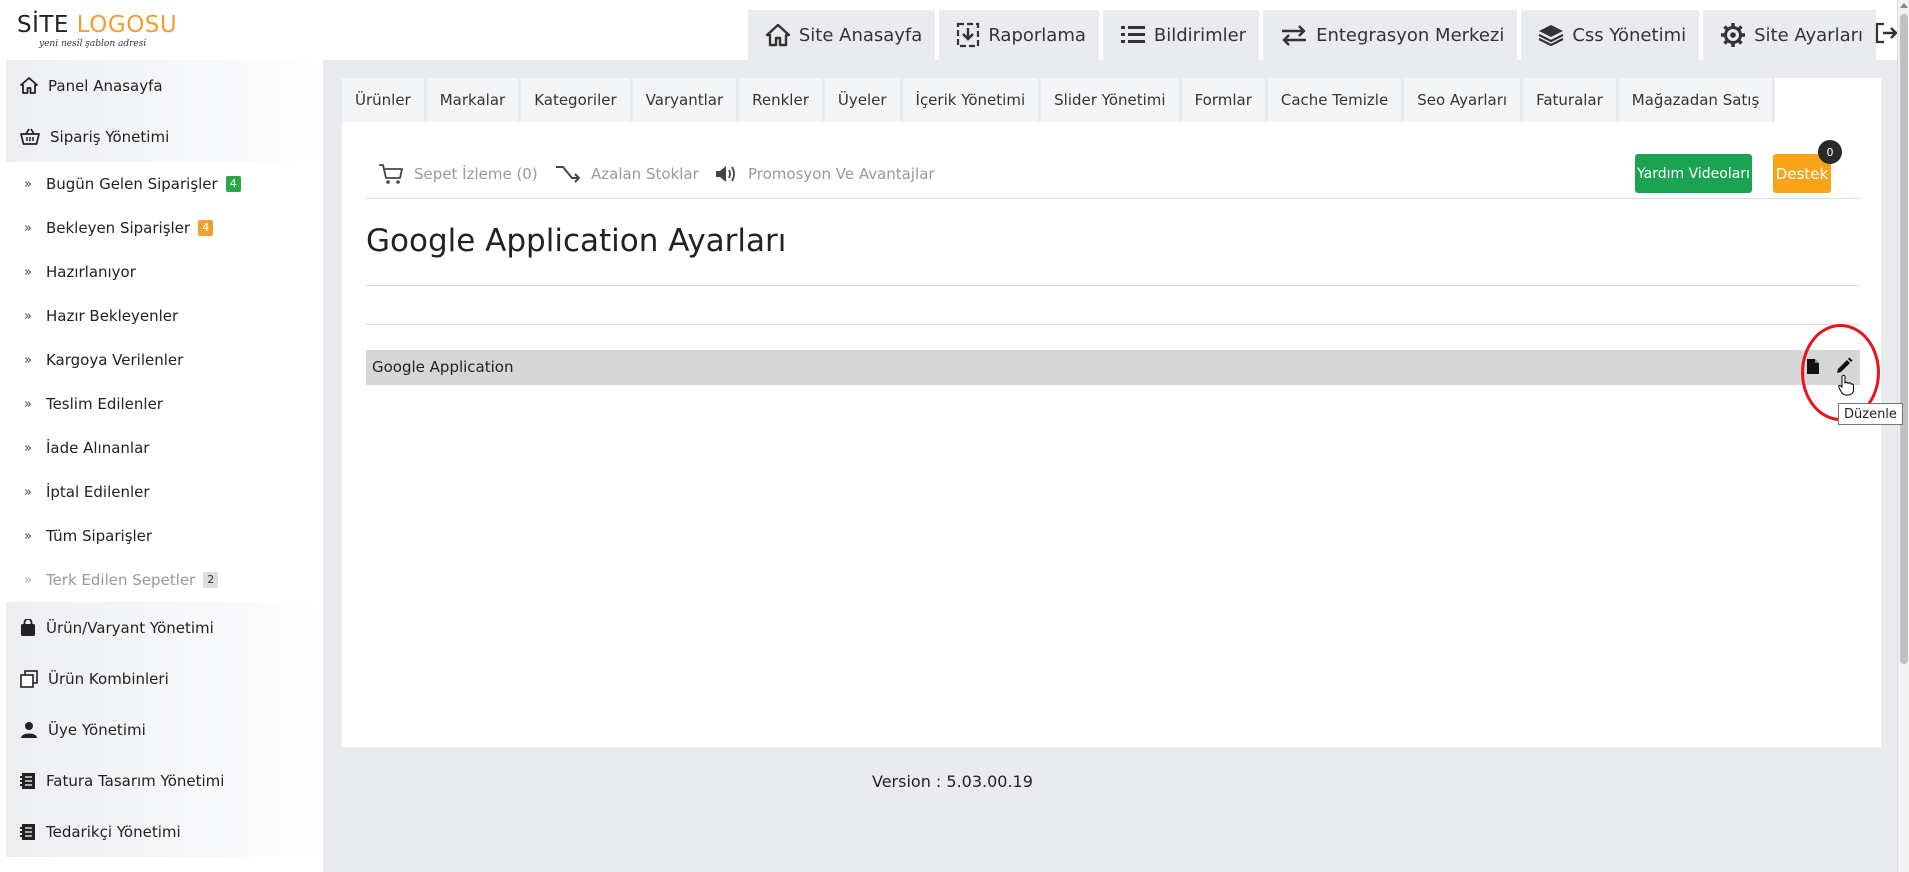 This screenshot has width=1909, height=872. I want to click on sidebar-subitem-terk: » Terk Edilen Sepetler 2, so click(161, 580).